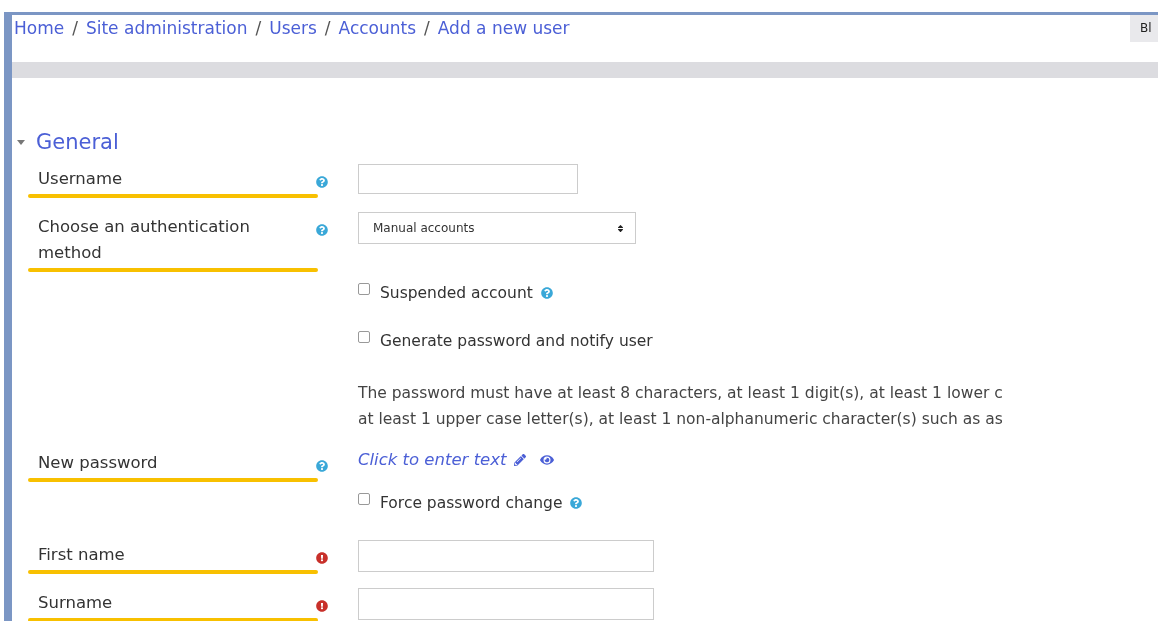 This screenshot has height=621, width=1158. I want to click on breadcrumb-link: Users, so click(293, 28).